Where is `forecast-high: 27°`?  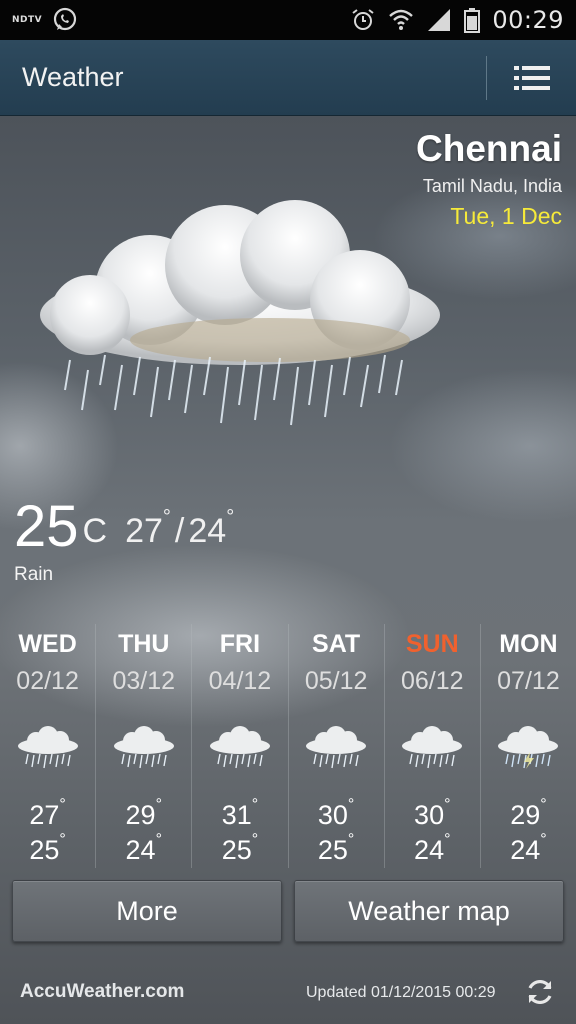
forecast-high: 27° is located at coordinates (47, 813).